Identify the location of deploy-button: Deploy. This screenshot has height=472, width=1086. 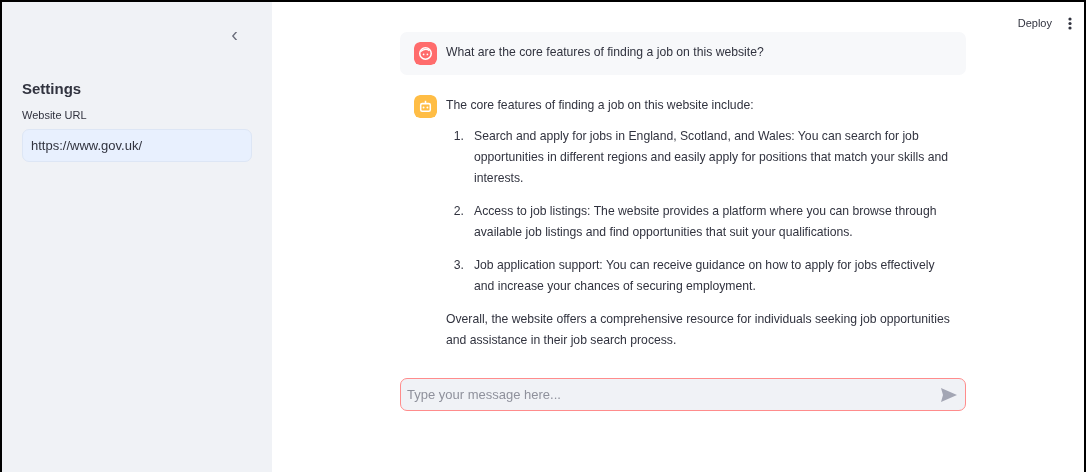
(1034, 23).